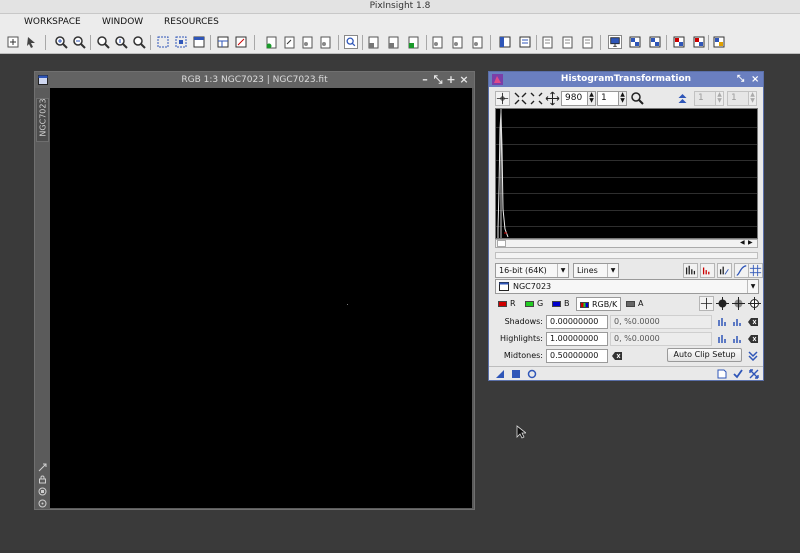  What do you see at coordinates (742, 242) in the screenshot?
I see `scroll-left-icon: ◀` at bounding box center [742, 242].